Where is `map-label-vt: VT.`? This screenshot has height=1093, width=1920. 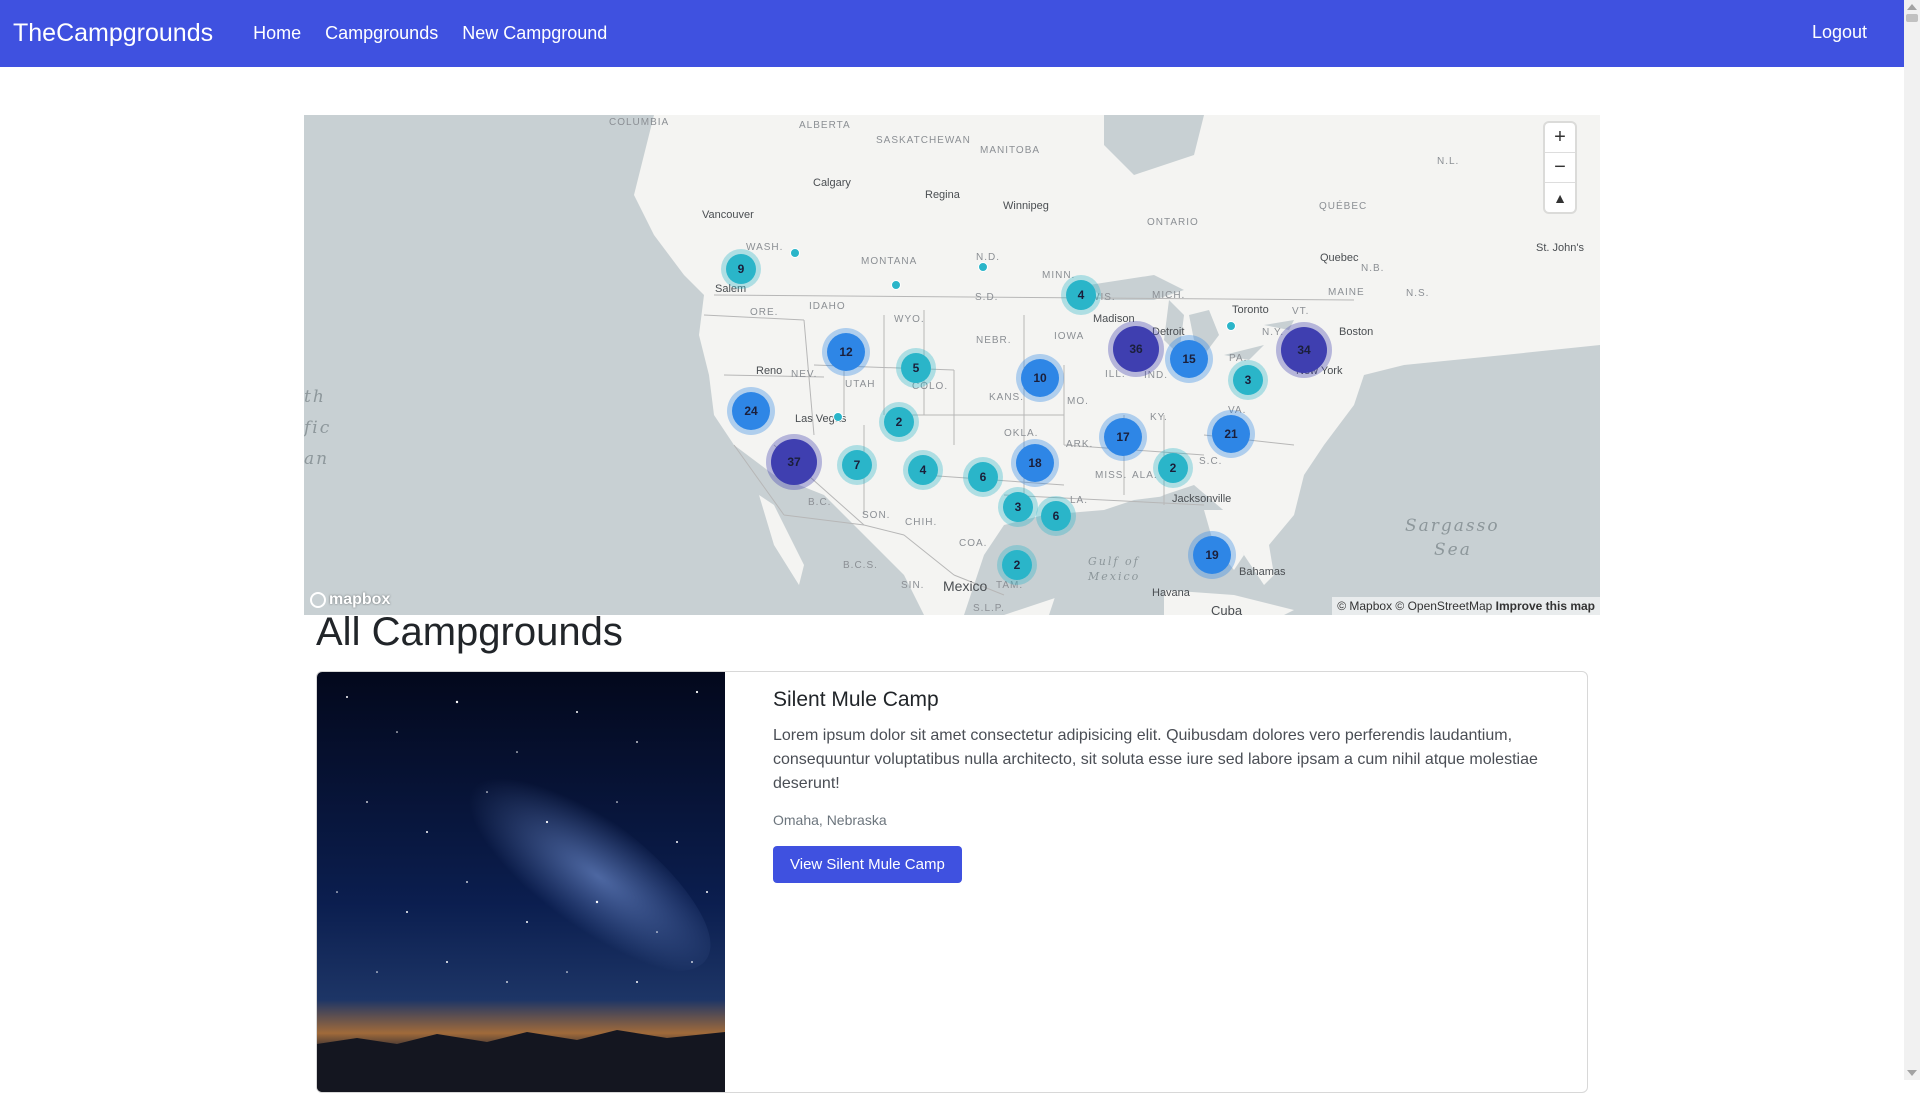
map-label-vt: VT. is located at coordinates (1301, 311).